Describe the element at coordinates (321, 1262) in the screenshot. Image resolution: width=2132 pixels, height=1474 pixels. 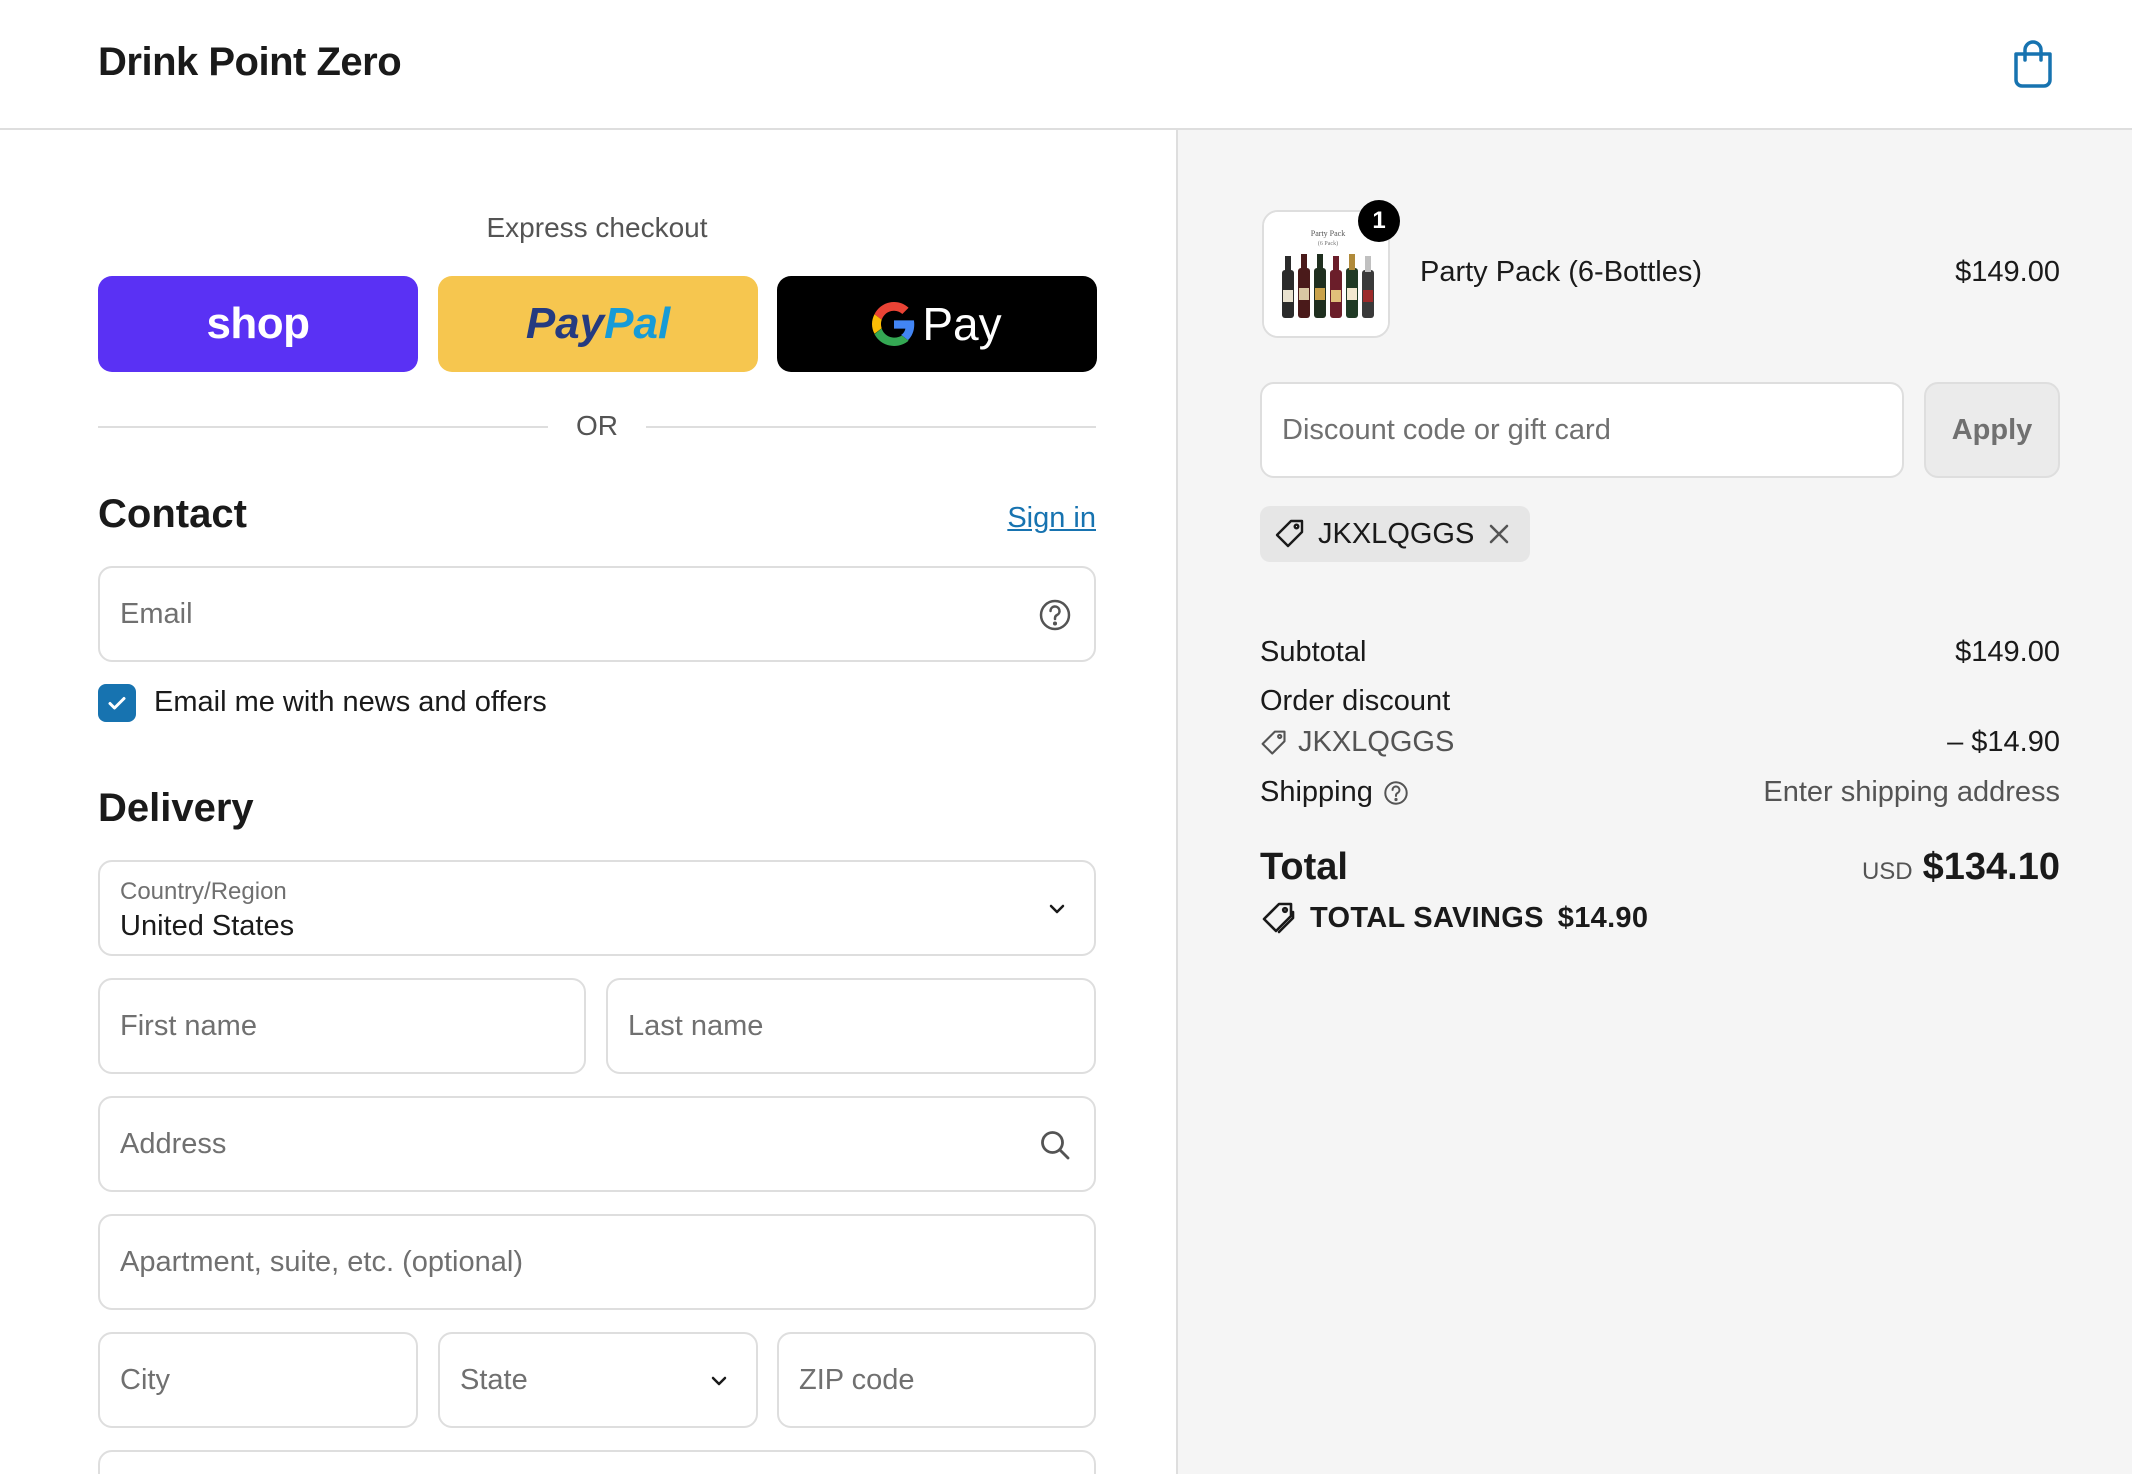
I see `apartment-placeholder: Apartment, suite, etc. (optional)` at that location.